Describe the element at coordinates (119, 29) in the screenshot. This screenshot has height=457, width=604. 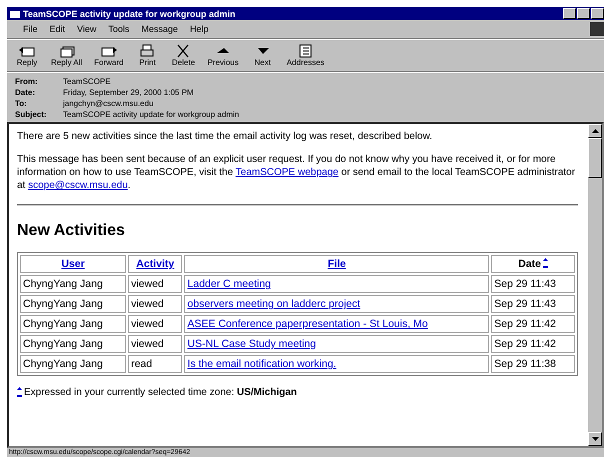
I see `menu-item: Tools` at that location.